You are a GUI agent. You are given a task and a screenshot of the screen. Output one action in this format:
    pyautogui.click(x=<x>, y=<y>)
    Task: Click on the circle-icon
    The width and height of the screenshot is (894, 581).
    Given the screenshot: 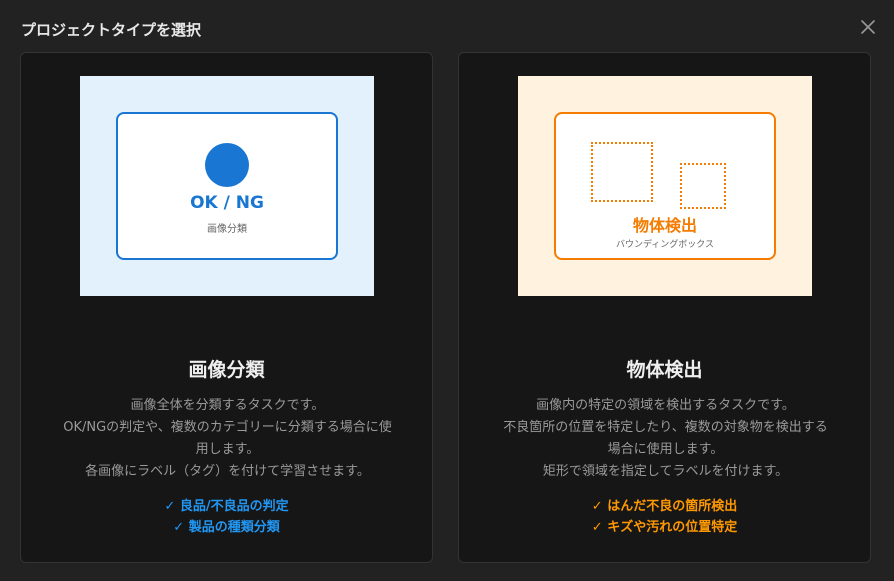 What is the action you would take?
    pyautogui.click(x=227, y=165)
    